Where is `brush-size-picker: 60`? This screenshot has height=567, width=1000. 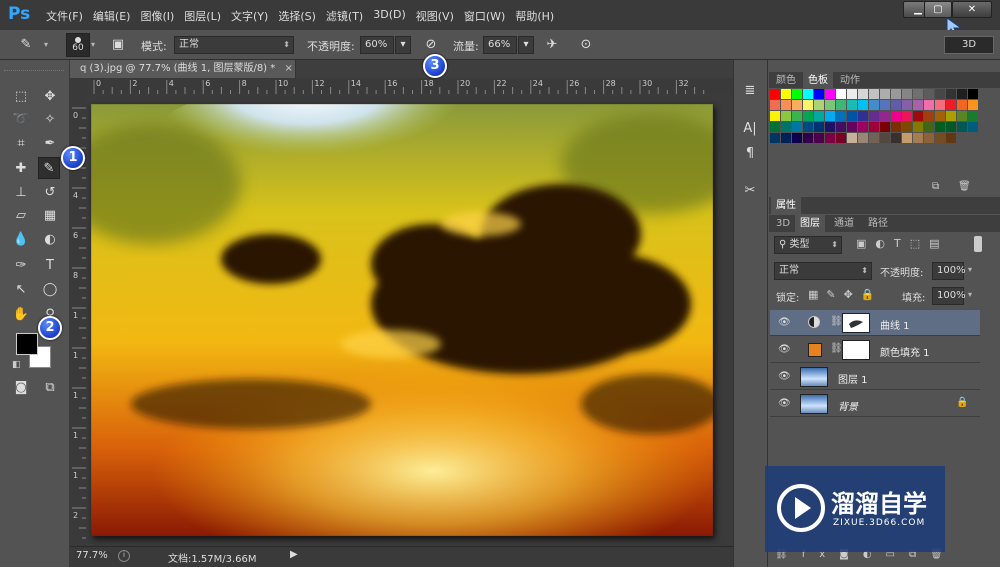 brush-size-picker: 60 is located at coordinates (78, 45).